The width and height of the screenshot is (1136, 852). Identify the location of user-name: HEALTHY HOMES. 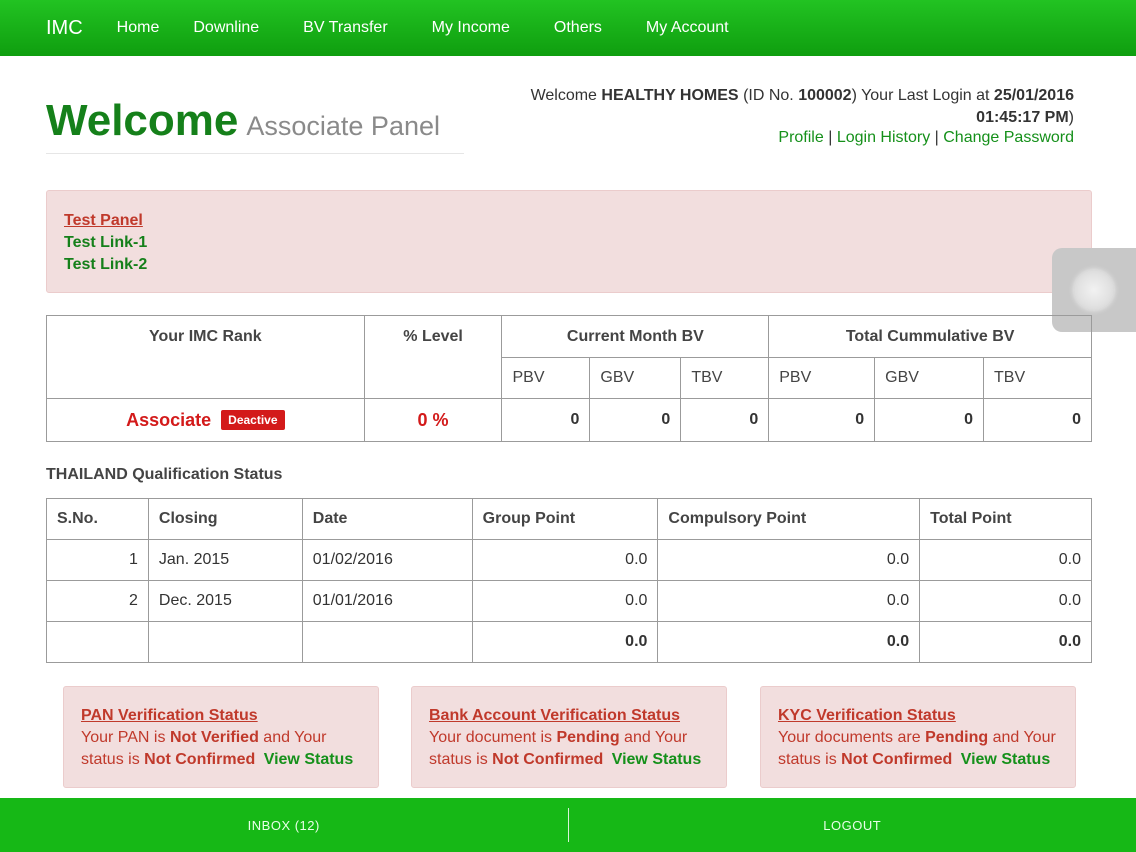
(670, 95).